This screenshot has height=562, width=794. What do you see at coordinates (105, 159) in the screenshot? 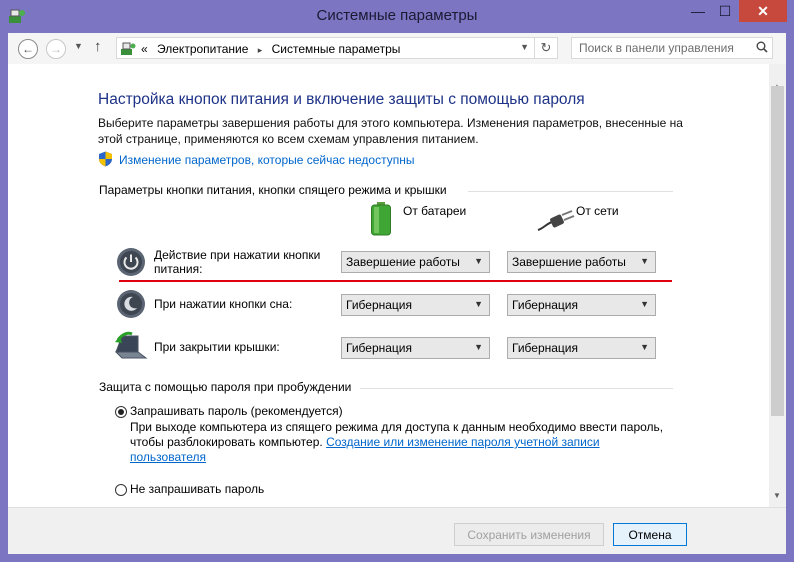
I see `uac-shield-icon` at bounding box center [105, 159].